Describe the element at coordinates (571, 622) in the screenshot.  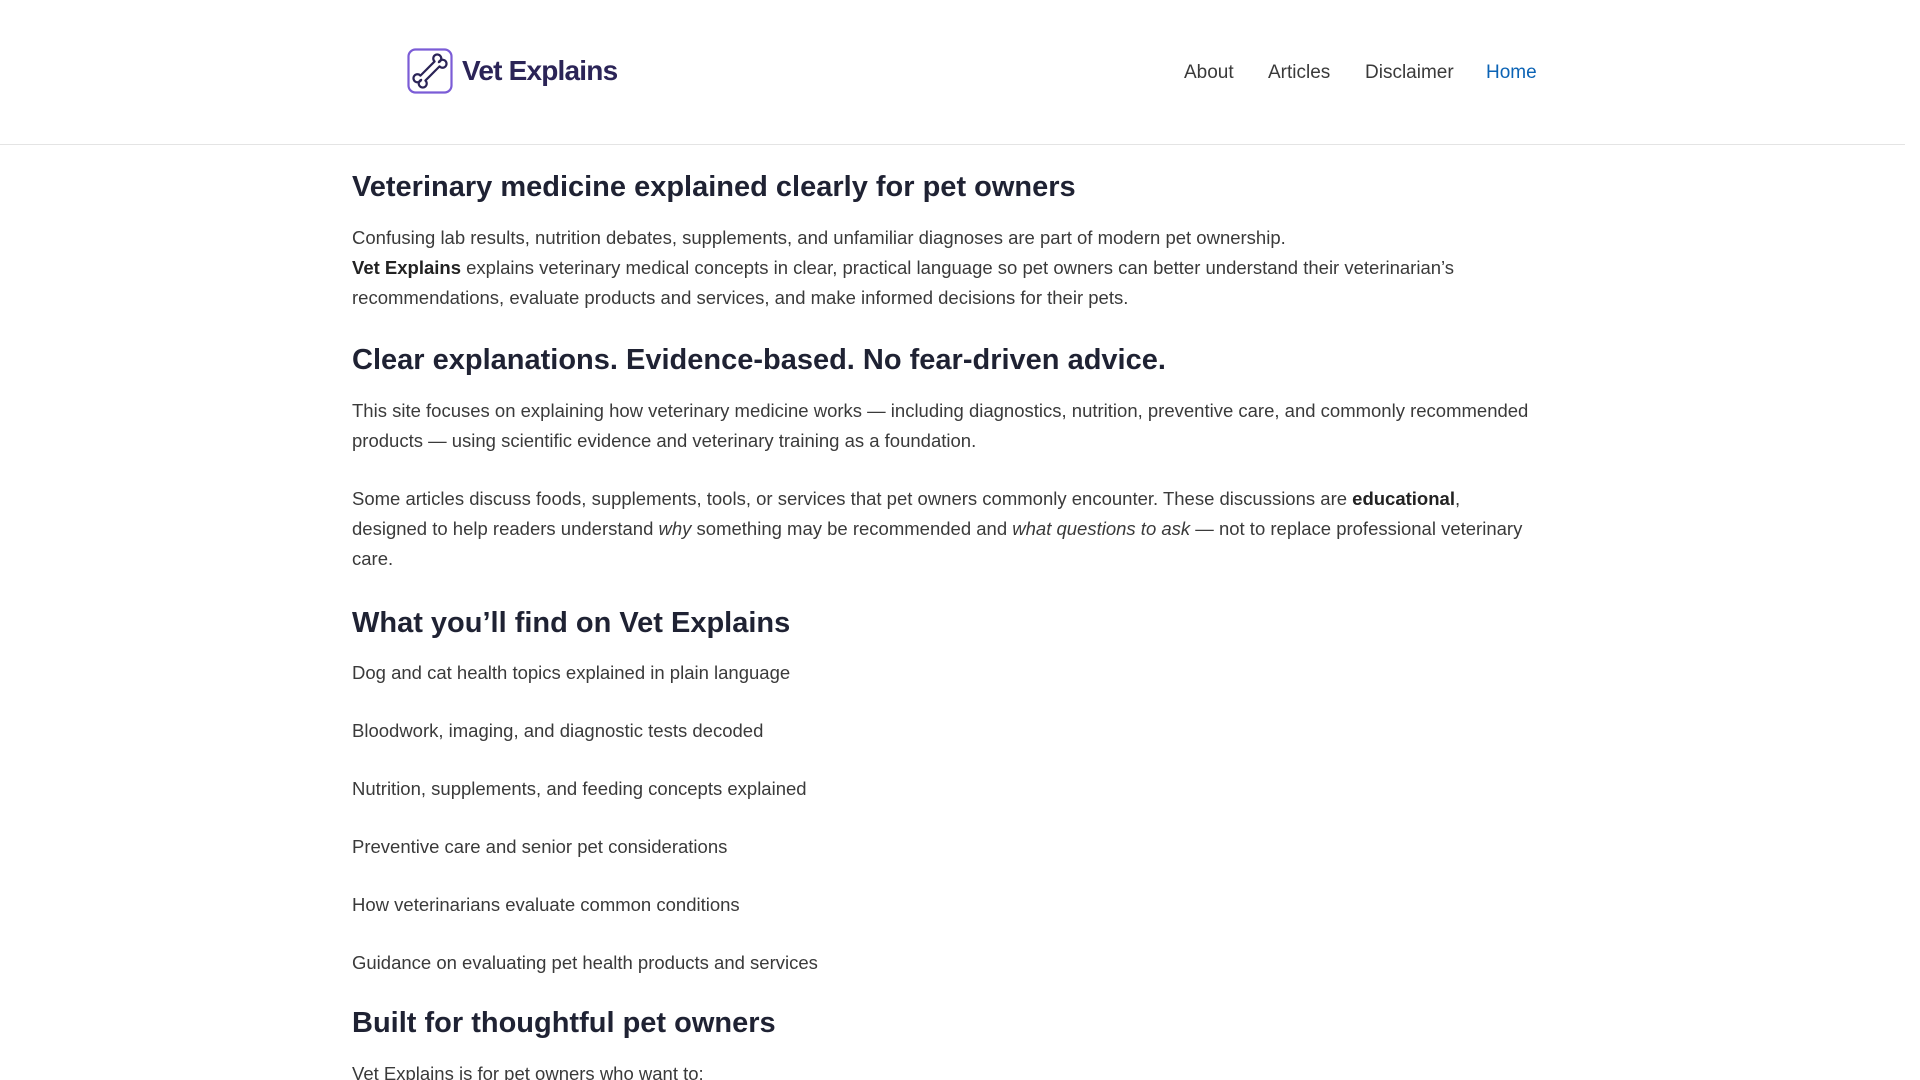
I see `section-heading-what-youll-find: What you’ll find on Vet Explains` at that location.